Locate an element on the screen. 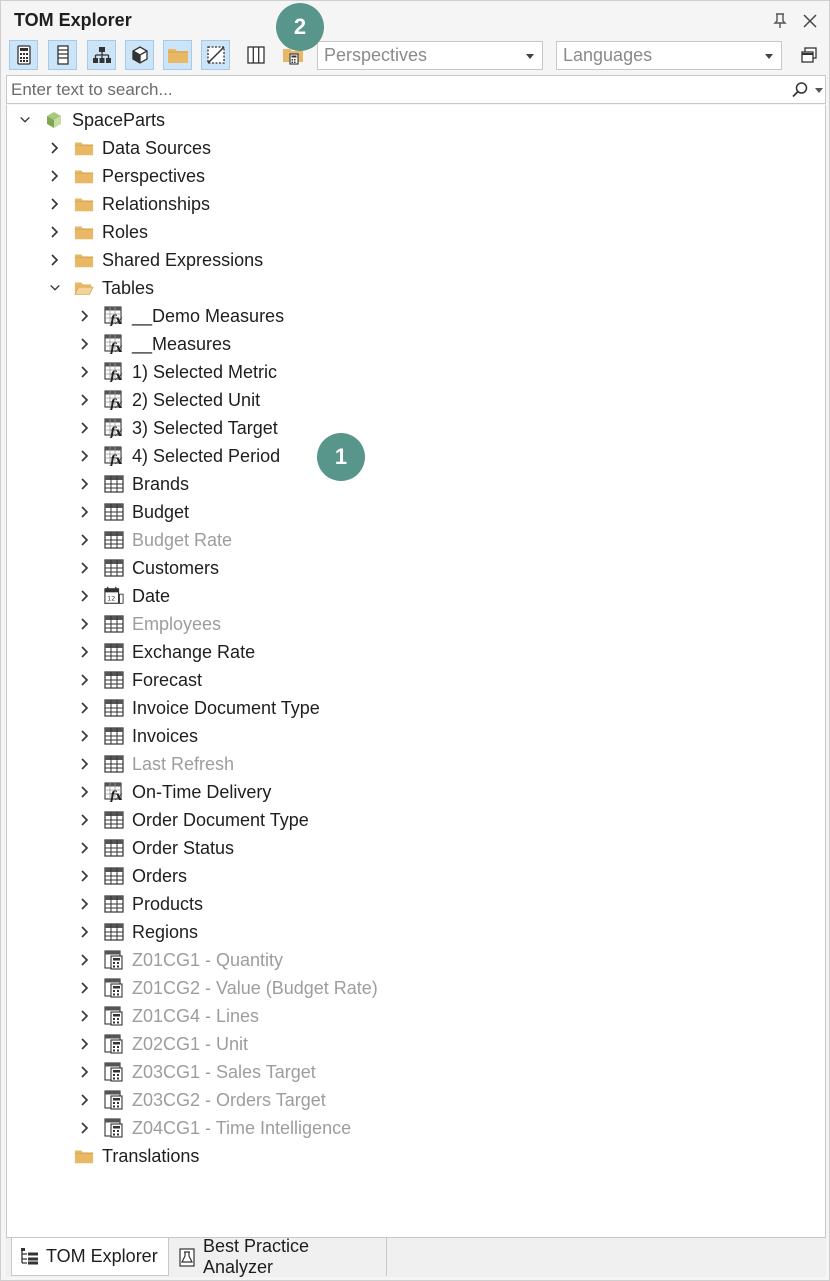 This screenshot has height=1281, width=830. tree-node-table: Z03CG1 - Sales Target is located at coordinates (197, 1072).